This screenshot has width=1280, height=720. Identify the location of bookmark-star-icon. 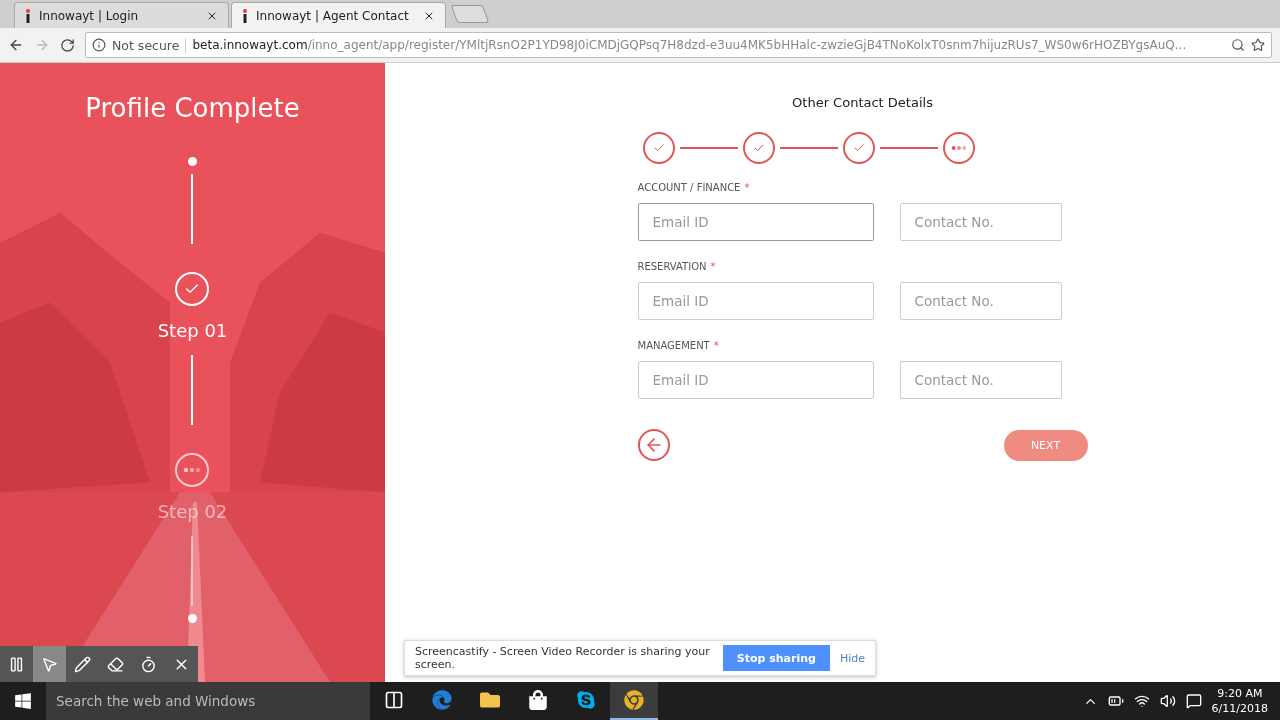
(1258, 45).